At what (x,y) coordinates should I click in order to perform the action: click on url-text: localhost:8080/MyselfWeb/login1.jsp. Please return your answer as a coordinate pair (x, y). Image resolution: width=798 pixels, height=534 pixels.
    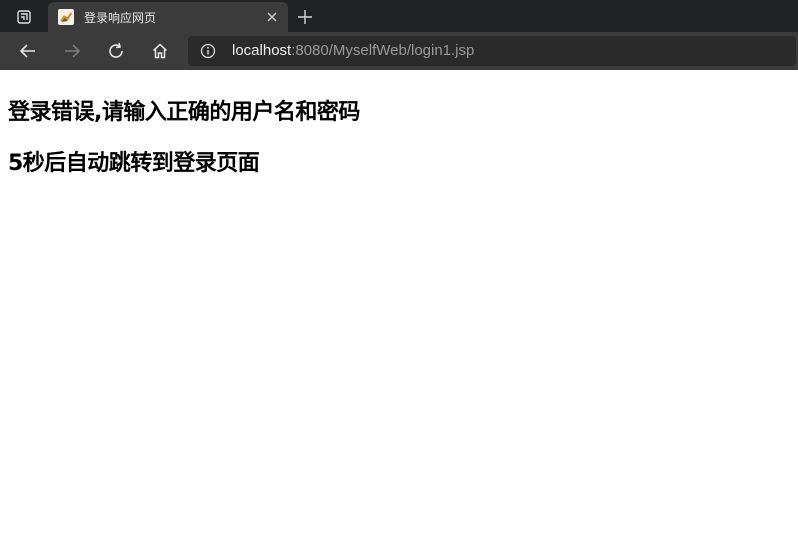
    Looking at the image, I should click on (353, 50).